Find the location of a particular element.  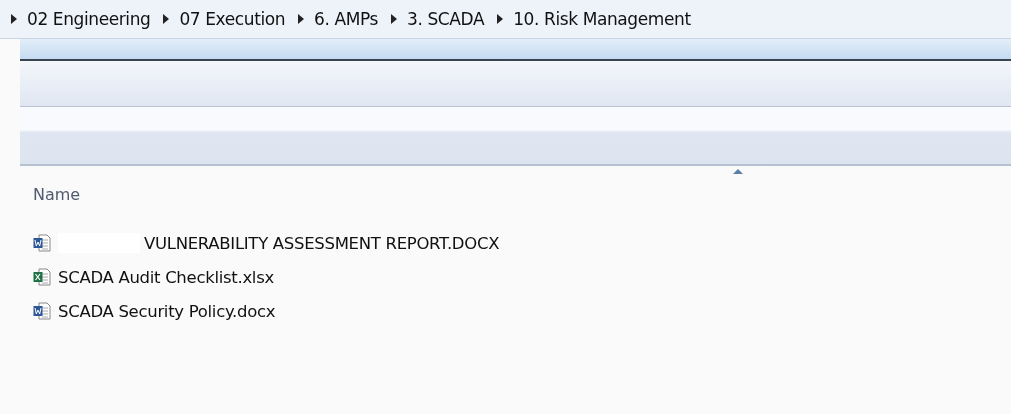

breadcrumb-item: 10. Risk Management is located at coordinates (602, 19).